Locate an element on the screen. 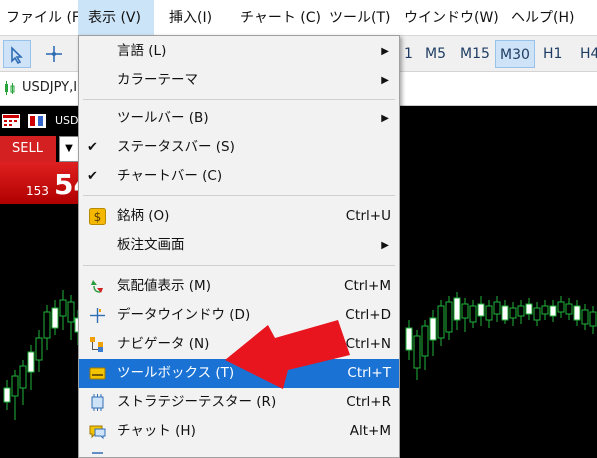  sell-button: SELL is located at coordinates (28, 149).